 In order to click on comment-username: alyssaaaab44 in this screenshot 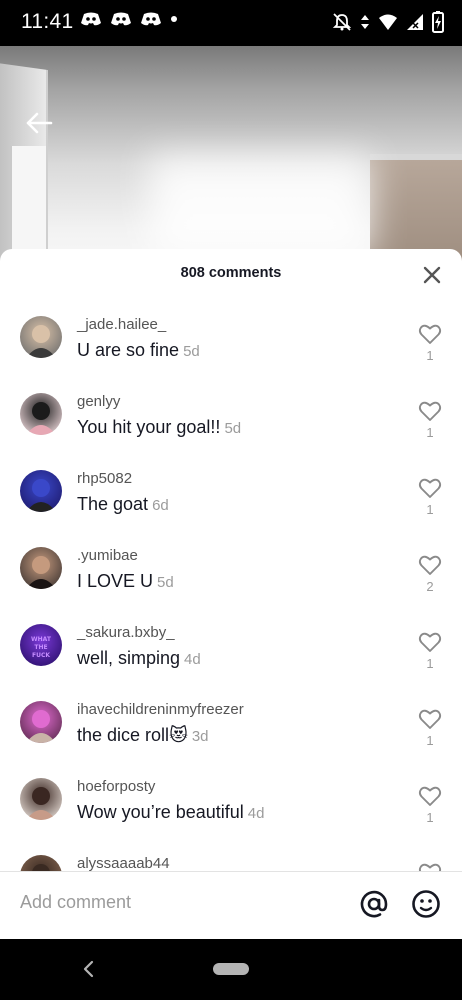, I will do `click(123, 863)`.